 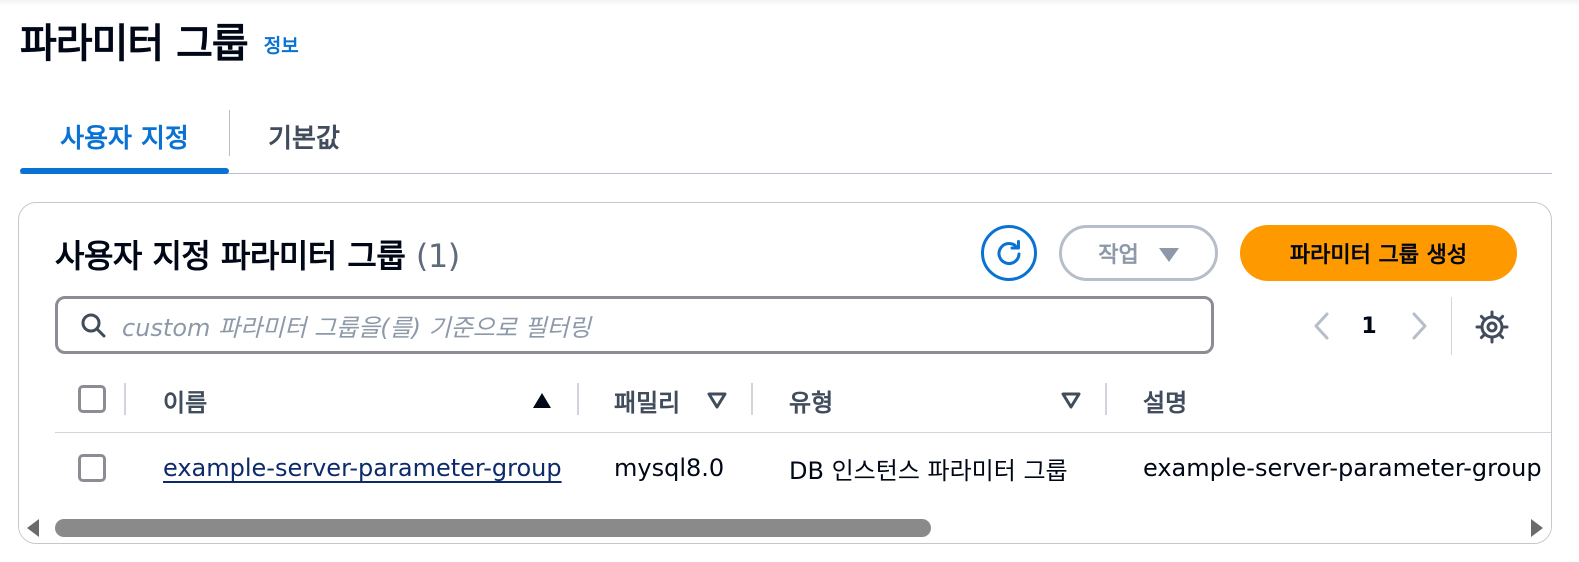 I want to click on chevron-right-icon, so click(x=1419, y=326).